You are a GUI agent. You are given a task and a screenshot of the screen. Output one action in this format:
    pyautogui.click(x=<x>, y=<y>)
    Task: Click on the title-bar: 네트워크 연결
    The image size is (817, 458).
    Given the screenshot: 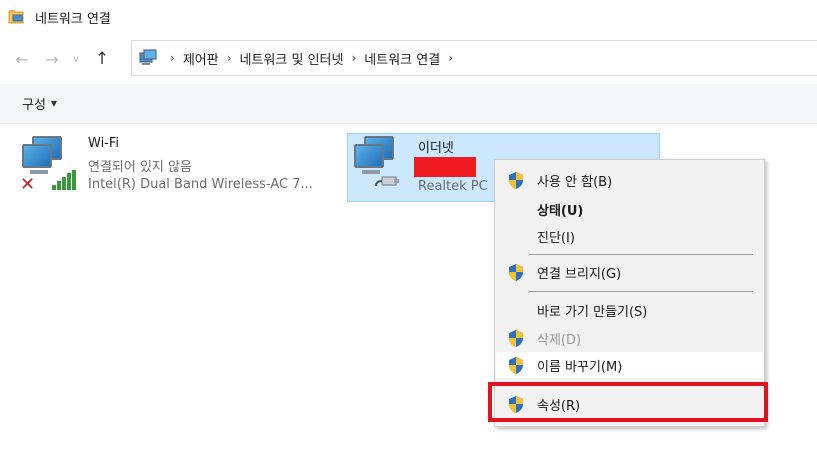 What is the action you would take?
    pyautogui.click(x=408, y=17)
    